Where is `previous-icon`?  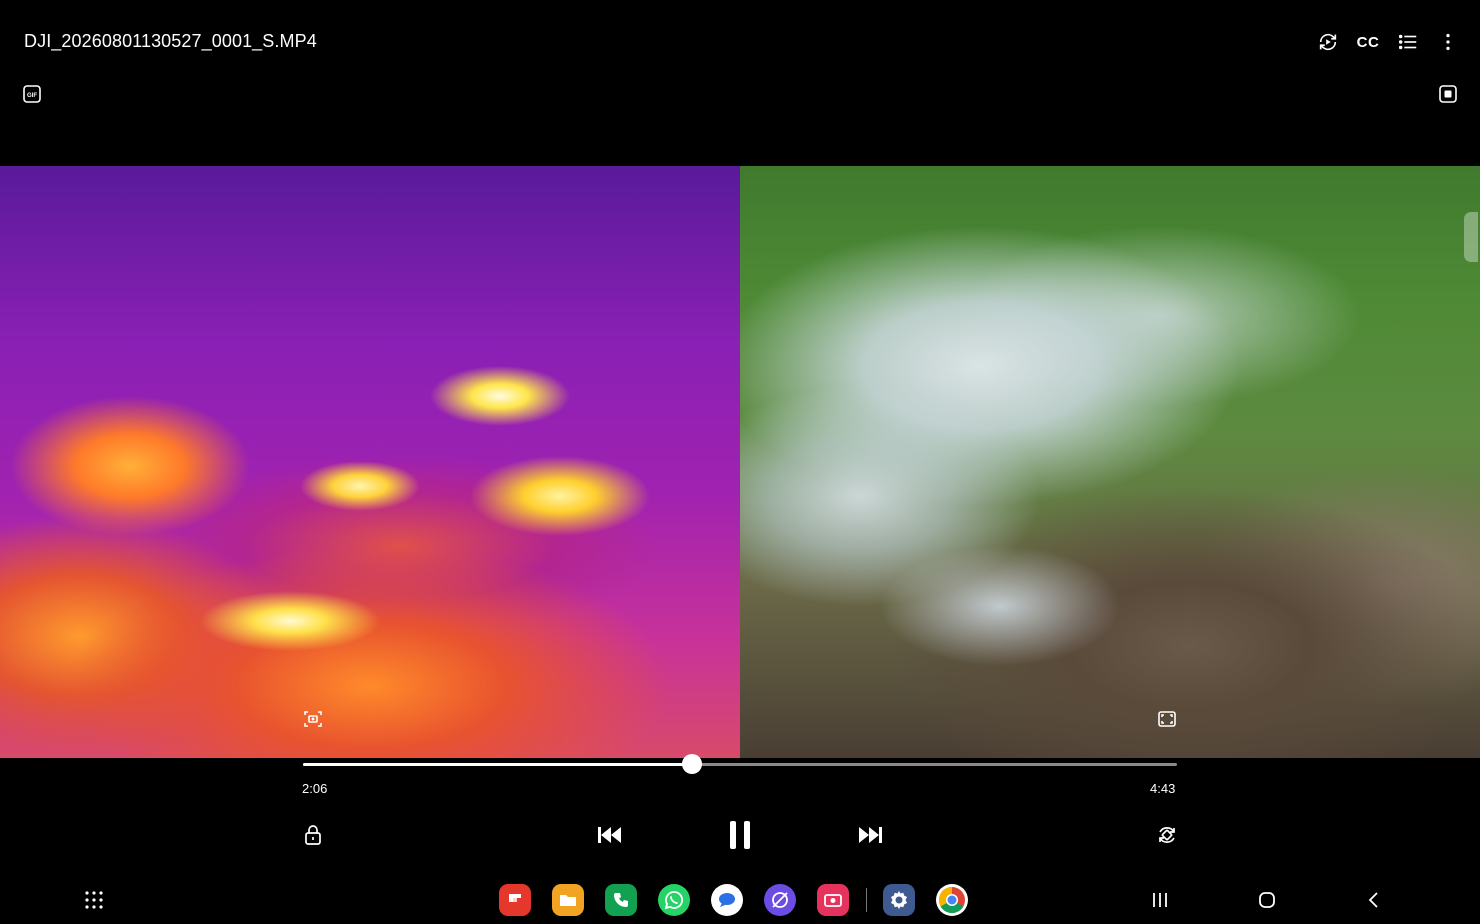 previous-icon is located at coordinates (609, 835).